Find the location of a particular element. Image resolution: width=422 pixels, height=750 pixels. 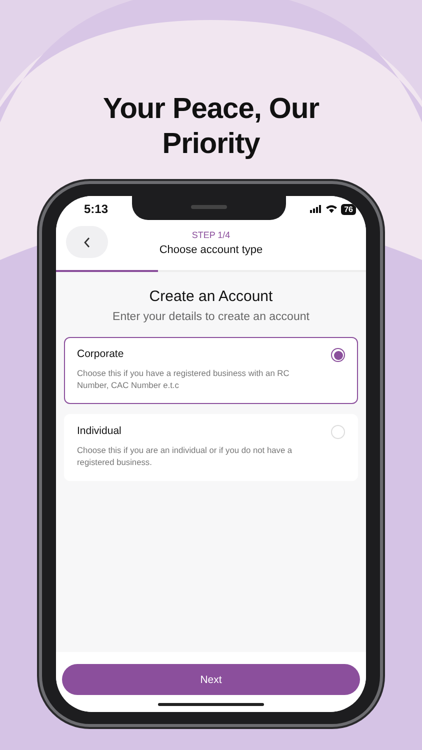

signal-icon is located at coordinates (316, 209).